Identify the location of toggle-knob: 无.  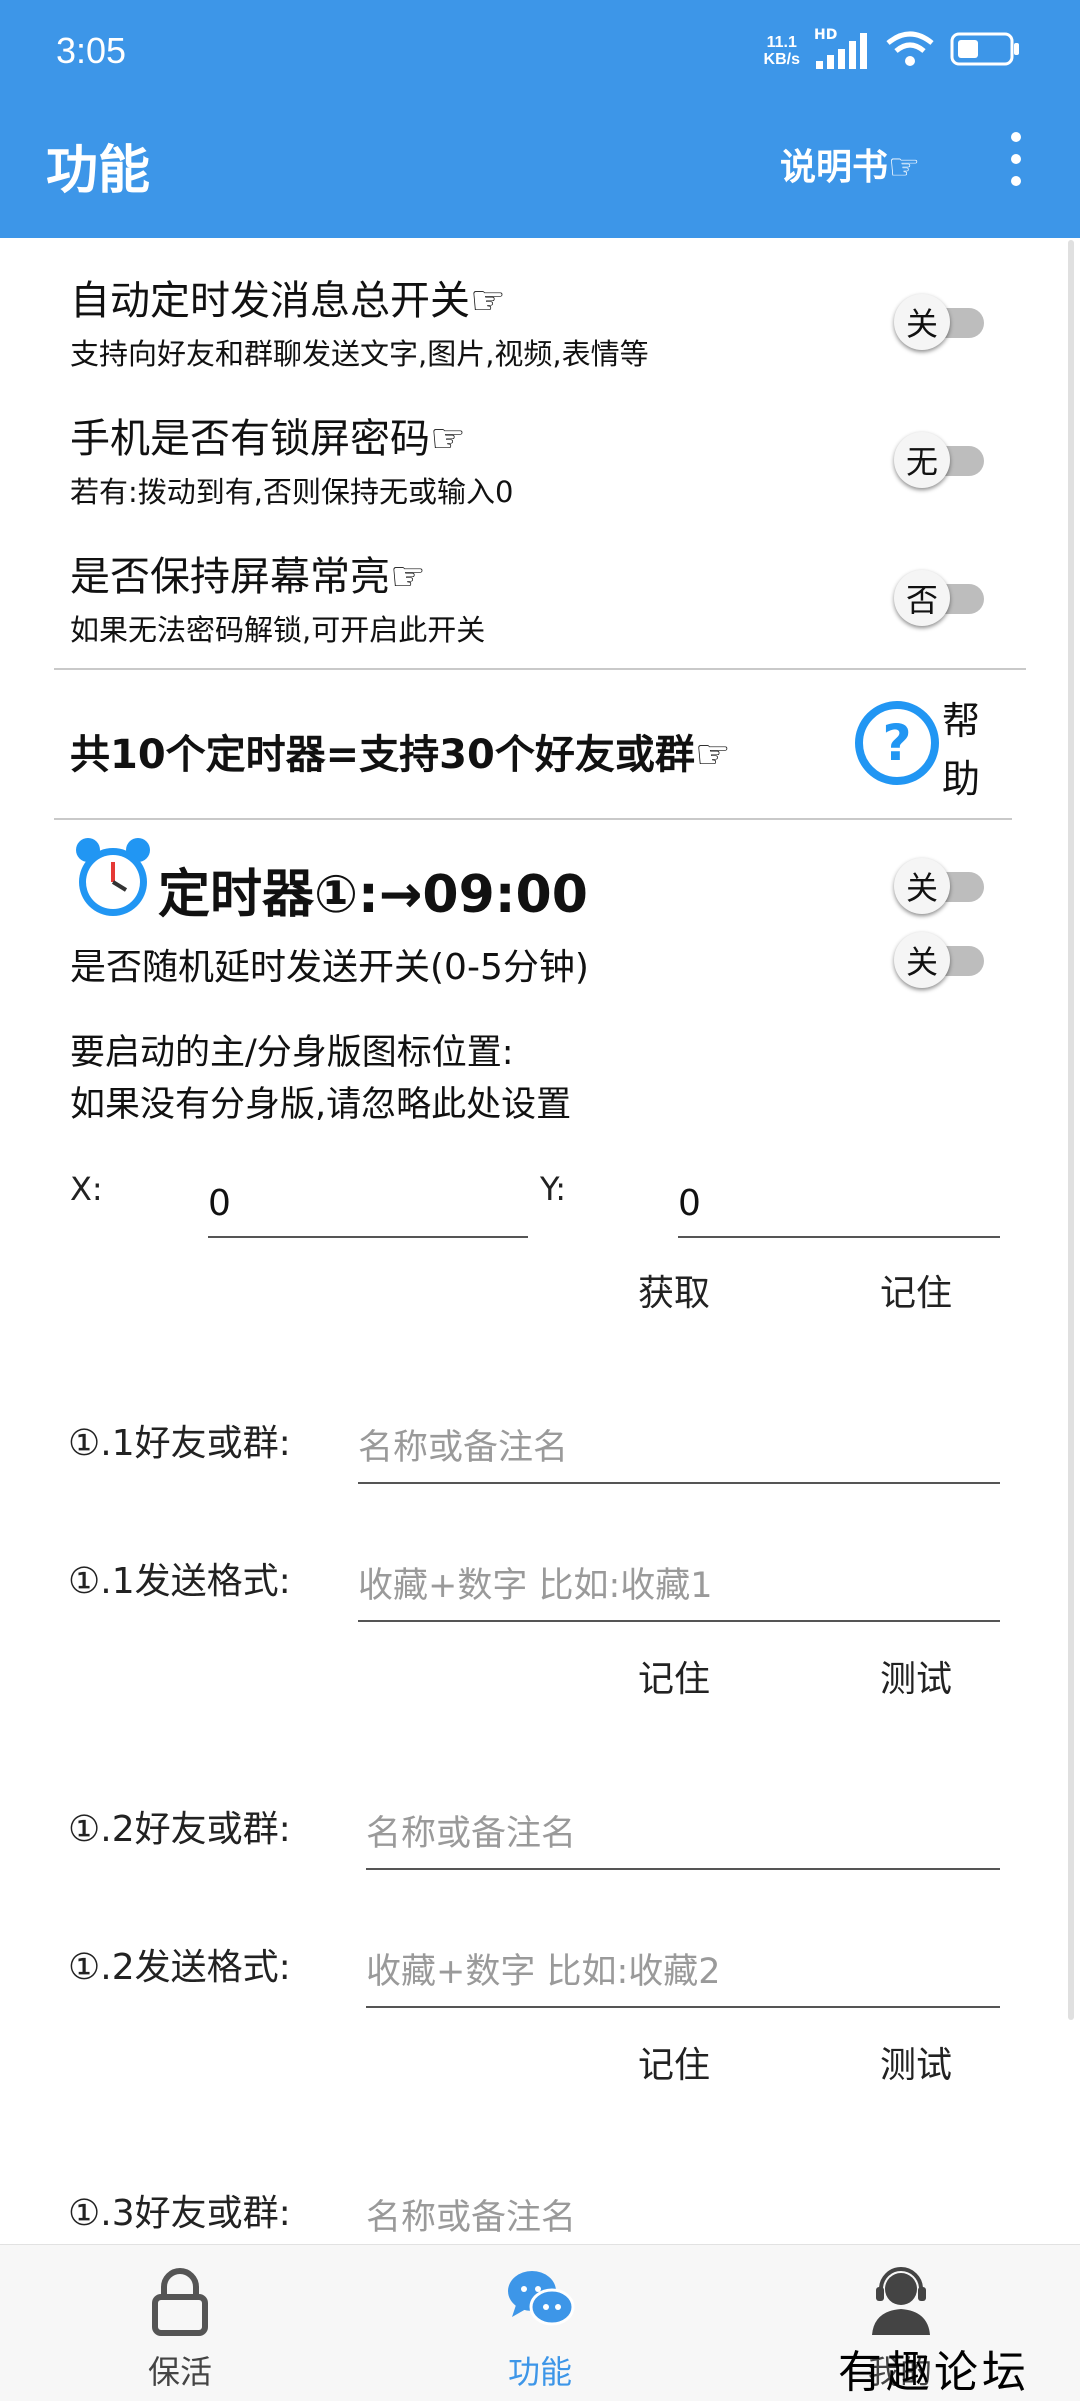
(922, 460).